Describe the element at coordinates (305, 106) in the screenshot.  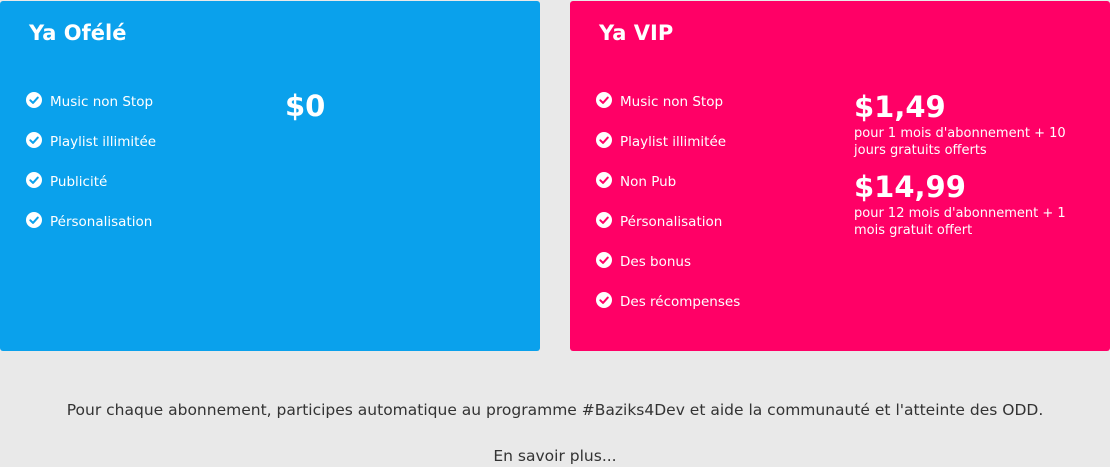
I see `price-amount: $0` at that location.